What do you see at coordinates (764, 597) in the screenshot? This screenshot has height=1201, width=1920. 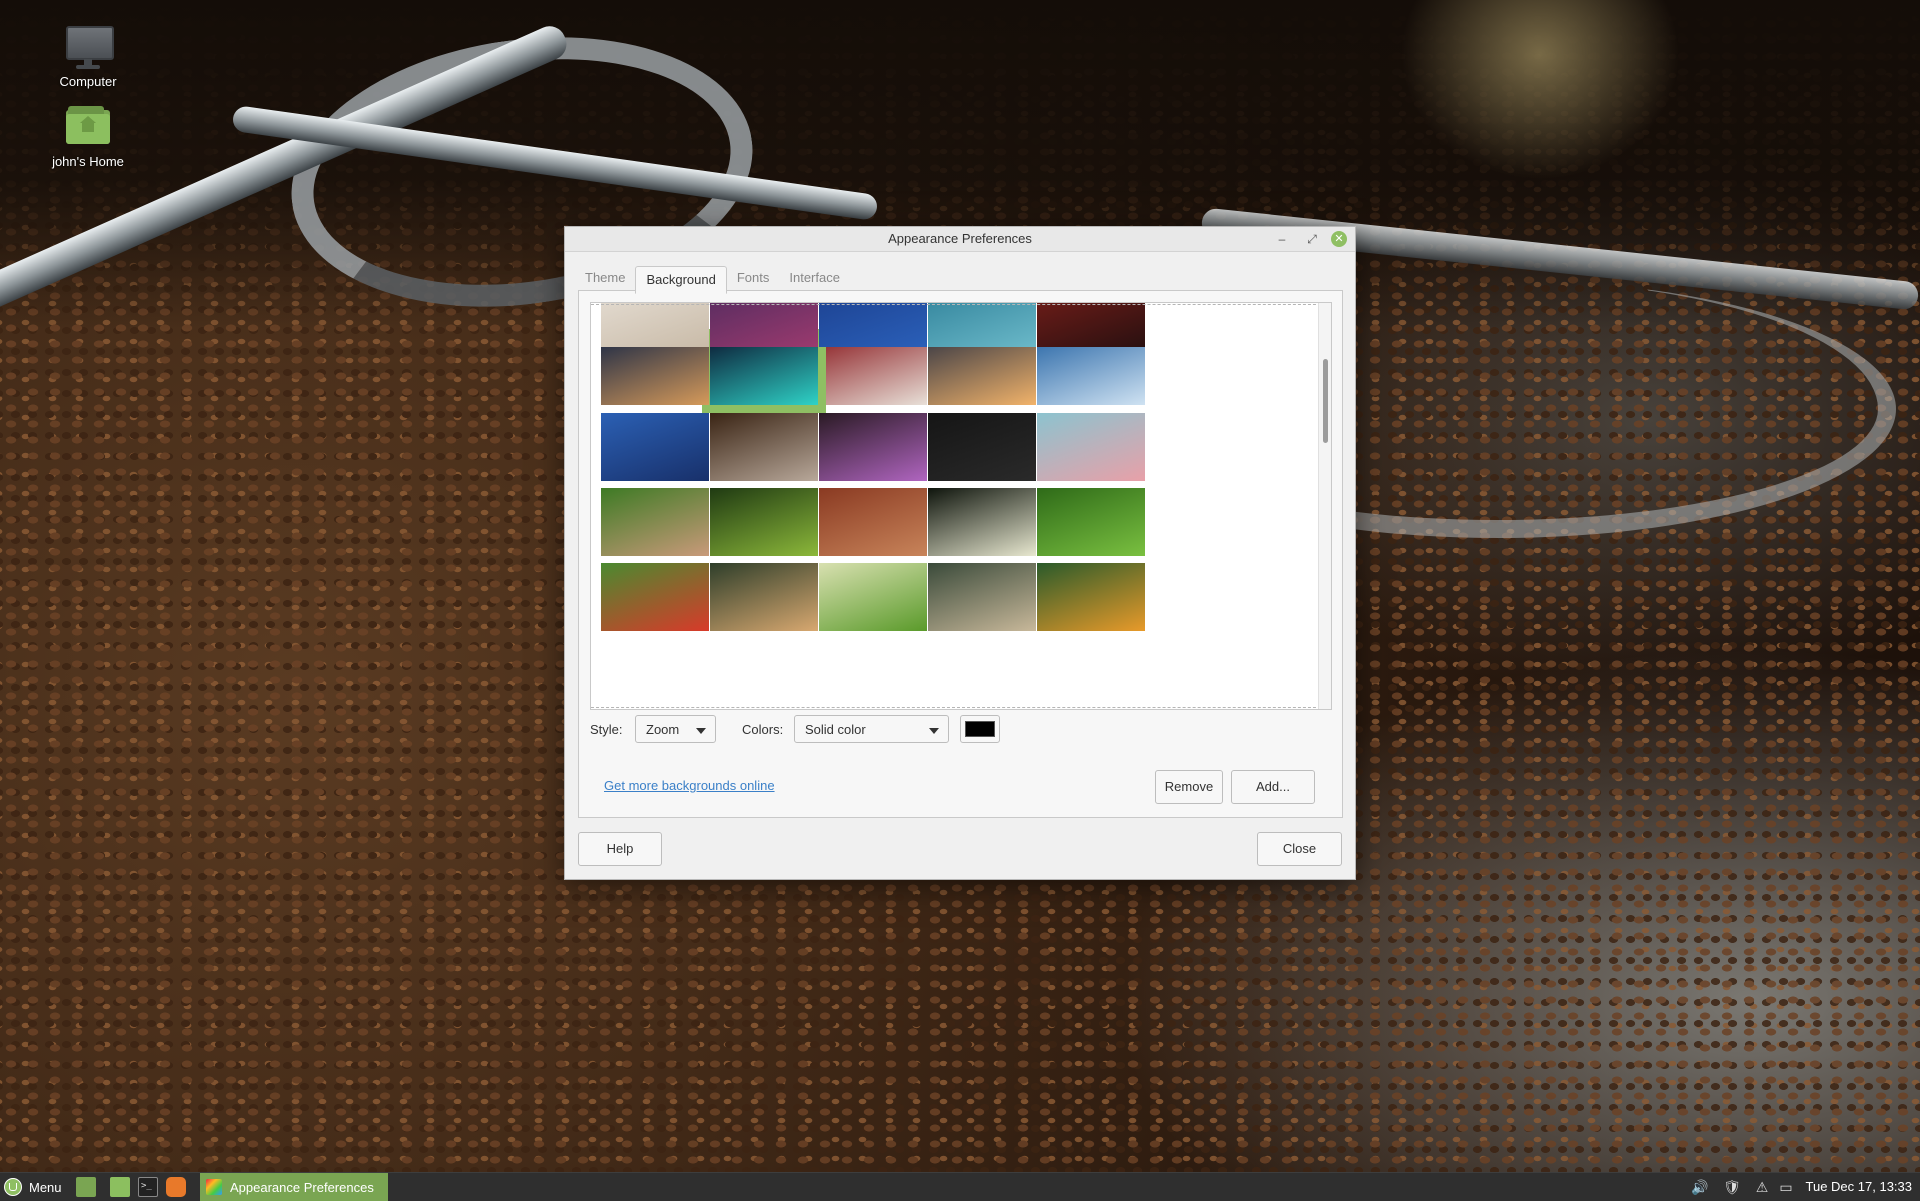 I see `wallpaper-thumbnail-valley-sunset` at bounding box center [764, 597].